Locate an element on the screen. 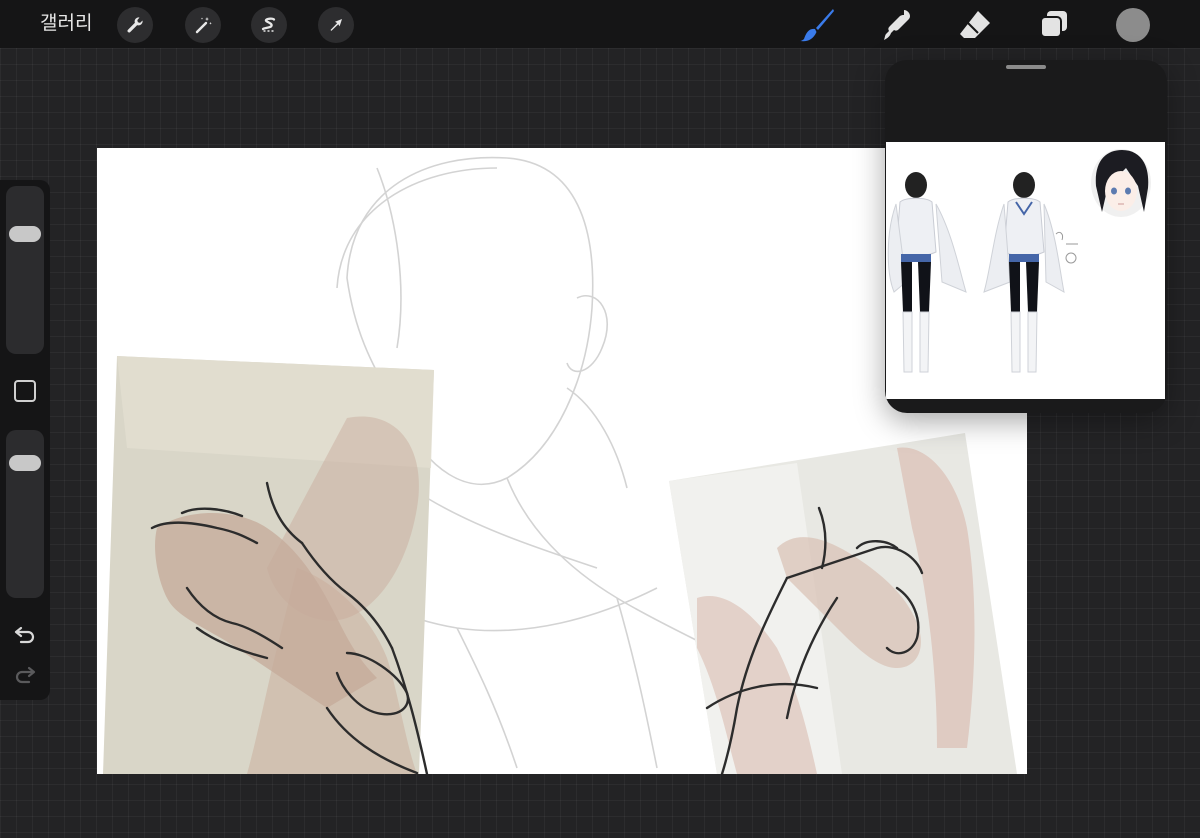 The height and width of the screenshot is (838, 1200). selection-icon is located at coordinates (268, 24).